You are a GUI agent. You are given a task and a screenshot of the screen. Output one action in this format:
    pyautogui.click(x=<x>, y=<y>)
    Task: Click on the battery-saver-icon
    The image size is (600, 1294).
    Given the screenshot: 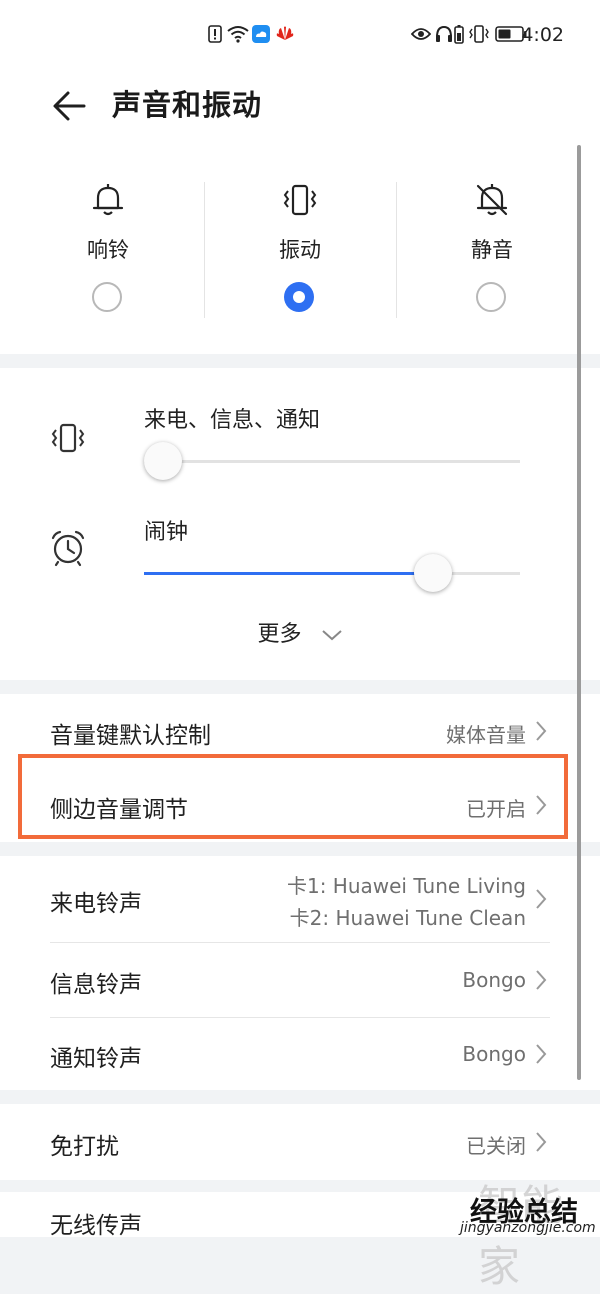 What is the action you would take?
    pyautogui.click(x=459, y=34)
    